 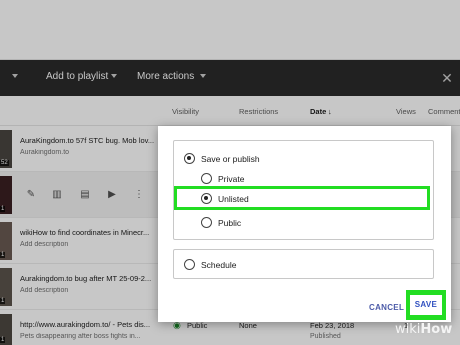 What do you see at coordinates (302, 198) in the screenshot?
I see `unlisted-option-highlight: Unlisted` at bounding box center [302, 198].